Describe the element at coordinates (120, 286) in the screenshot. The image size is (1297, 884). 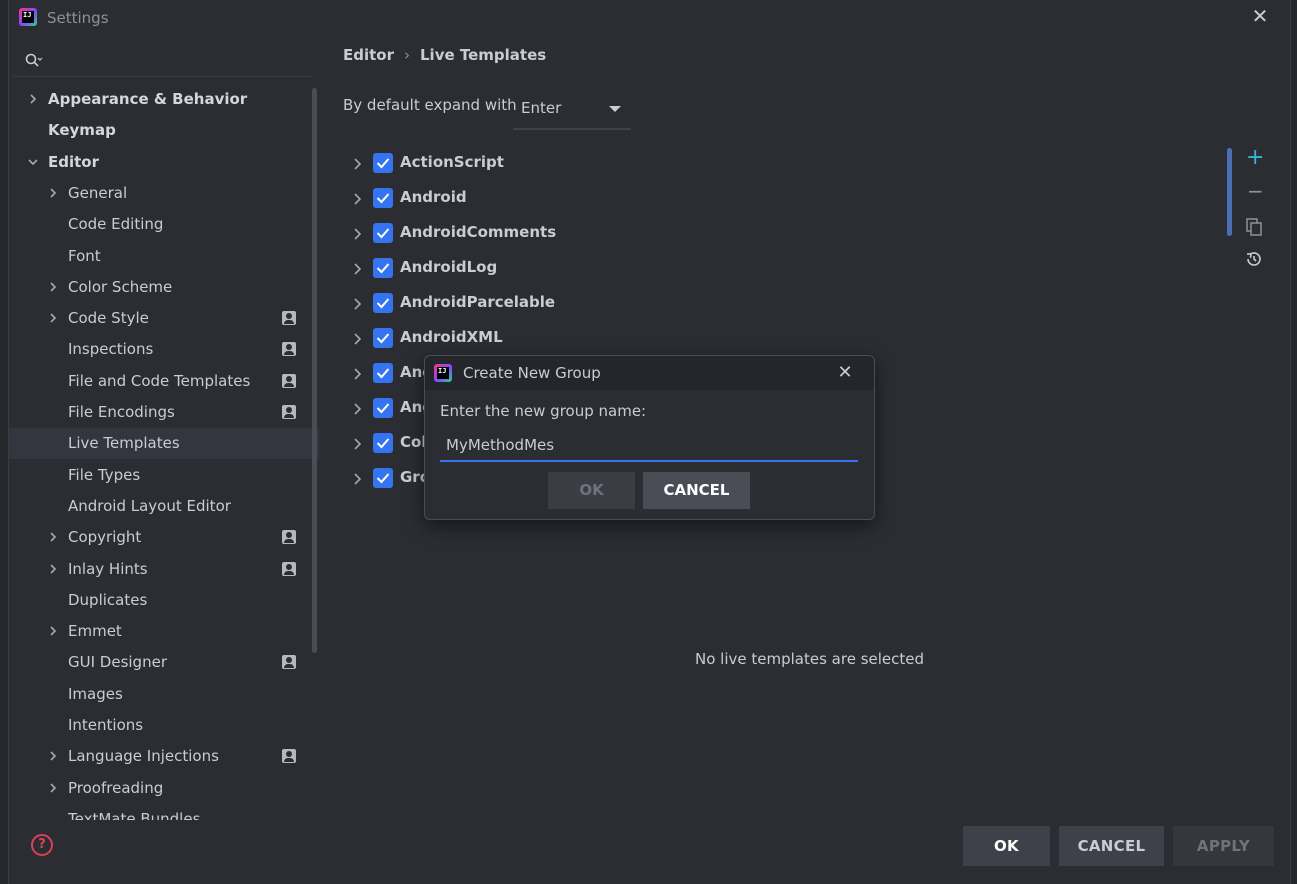
I see `sidebar-item-label: Color Scheme` at that location.